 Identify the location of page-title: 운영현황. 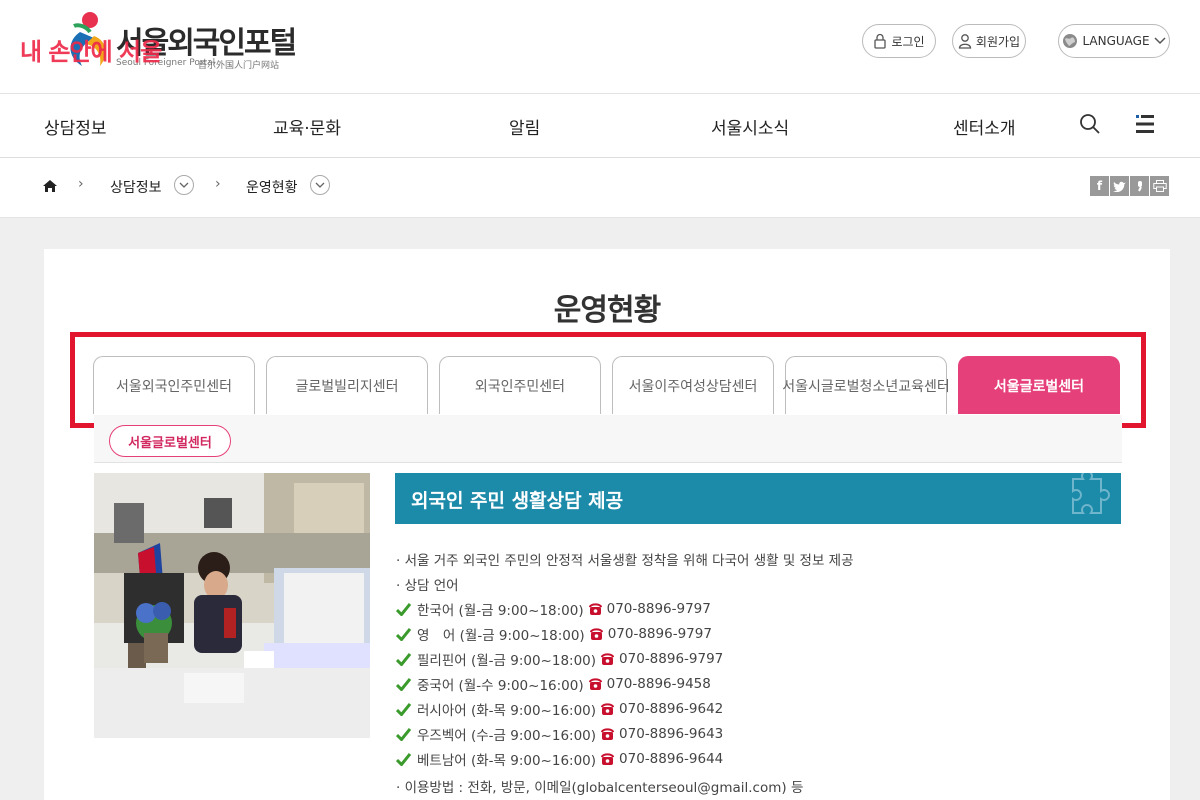
(607, 310).